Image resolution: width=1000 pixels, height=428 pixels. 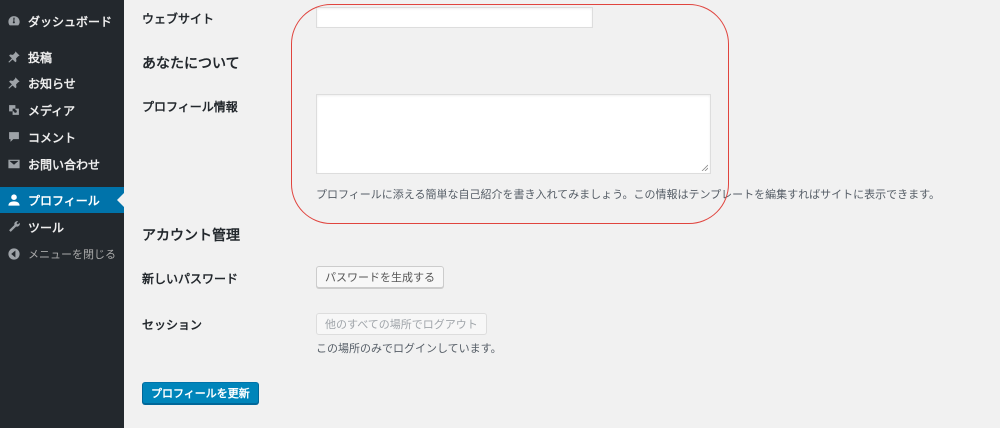 I want to click on sidebar-item-media: メディア, so click(x=62, y=110).